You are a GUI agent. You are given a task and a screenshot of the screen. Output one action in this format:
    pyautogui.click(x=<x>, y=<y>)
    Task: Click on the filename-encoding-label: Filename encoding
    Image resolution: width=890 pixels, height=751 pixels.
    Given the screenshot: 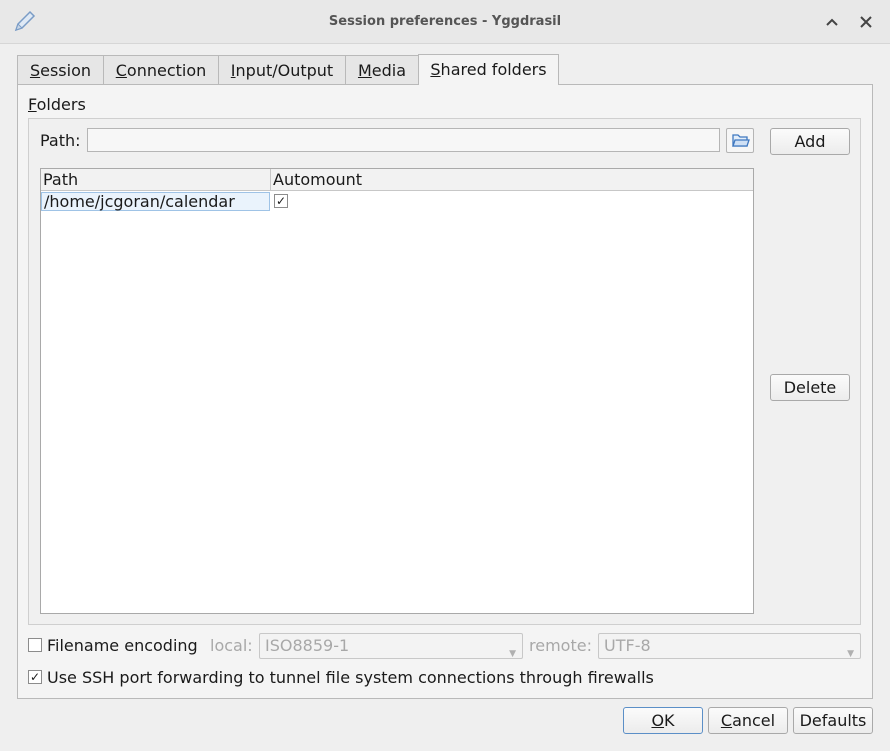 What is the action you would take?
    pyautogui.click(x=122, y=645)
    